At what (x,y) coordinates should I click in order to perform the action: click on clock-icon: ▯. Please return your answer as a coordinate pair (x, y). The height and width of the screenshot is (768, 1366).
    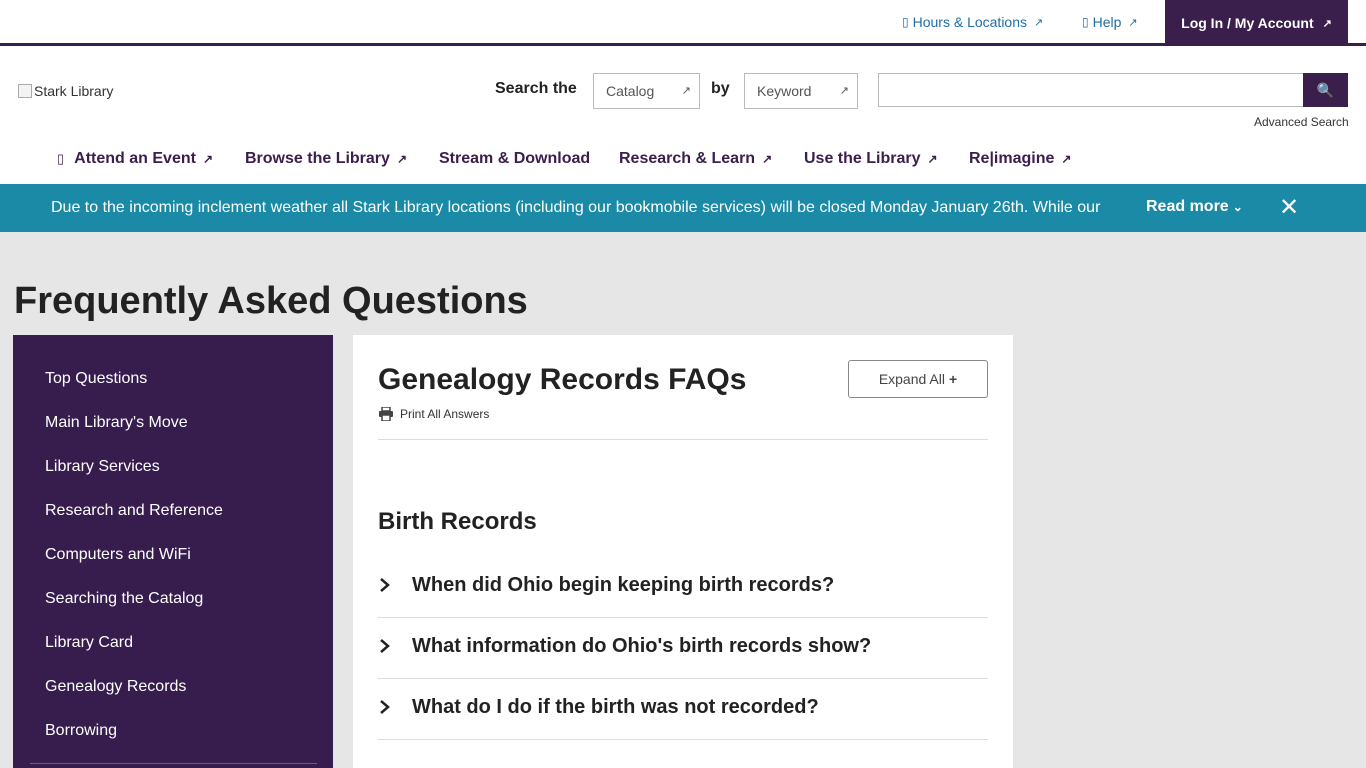
    Looking at the image, I should click on (905, 22).